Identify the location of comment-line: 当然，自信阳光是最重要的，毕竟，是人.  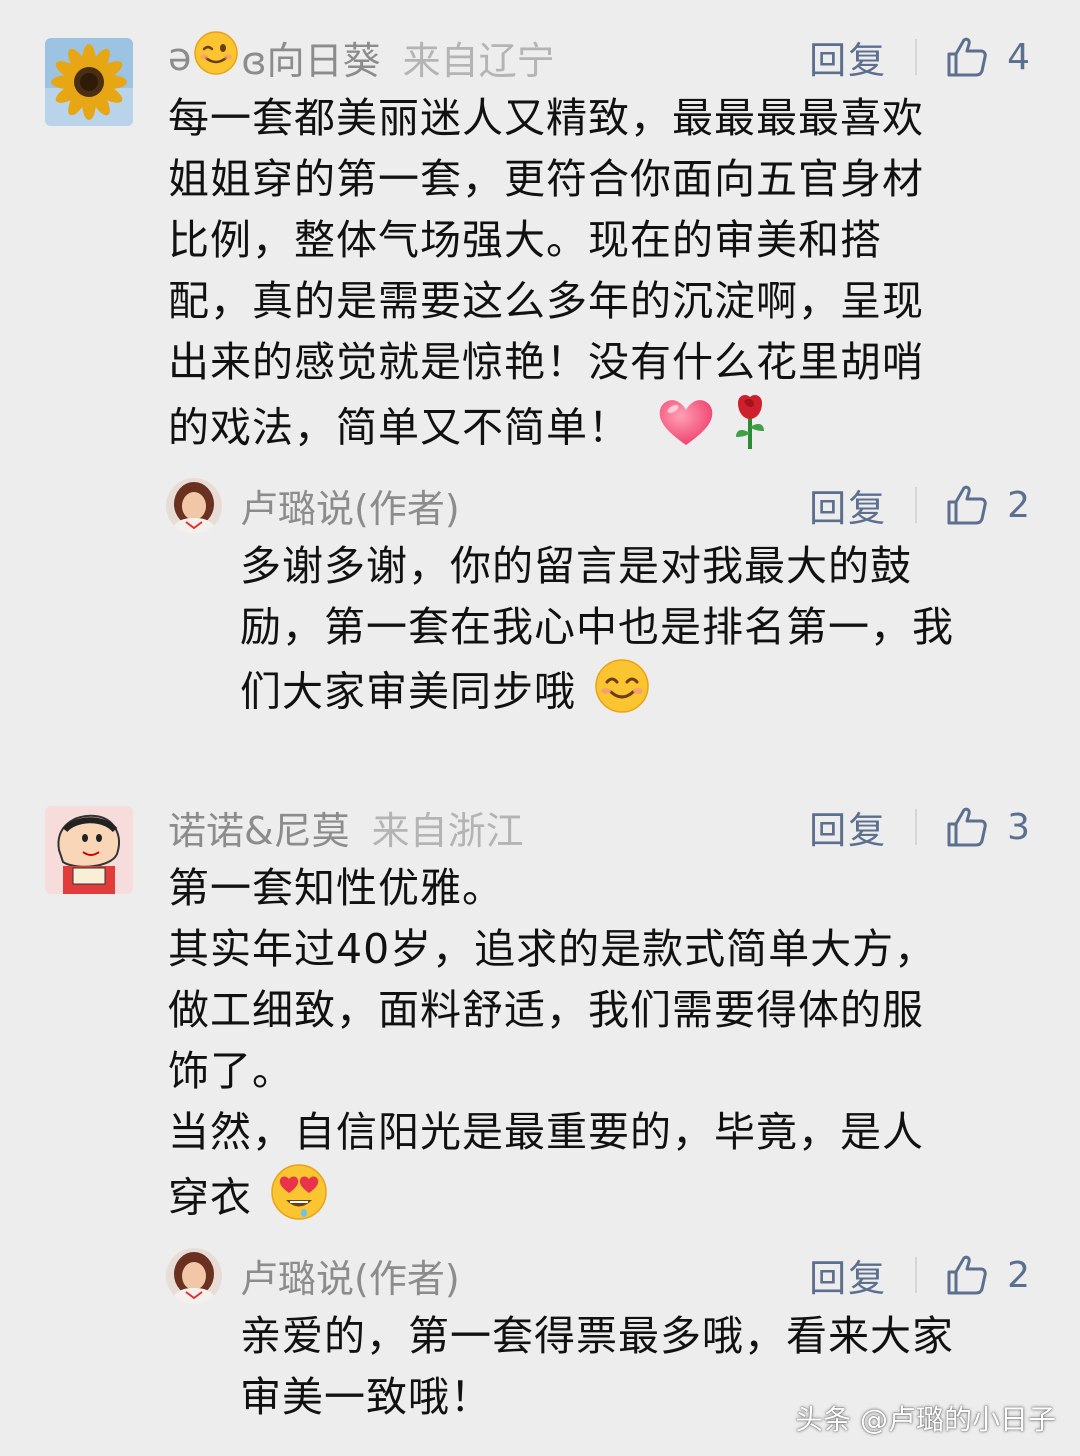
(546, 1132).